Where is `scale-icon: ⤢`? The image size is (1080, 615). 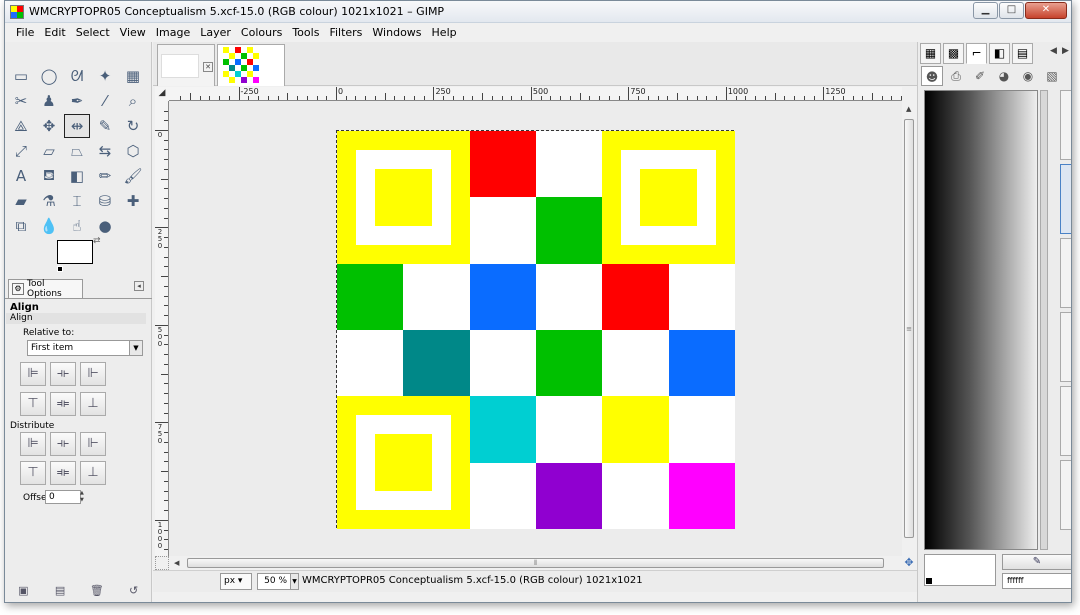 scale-icon: ⤢ is located at coordinates (21, 151).